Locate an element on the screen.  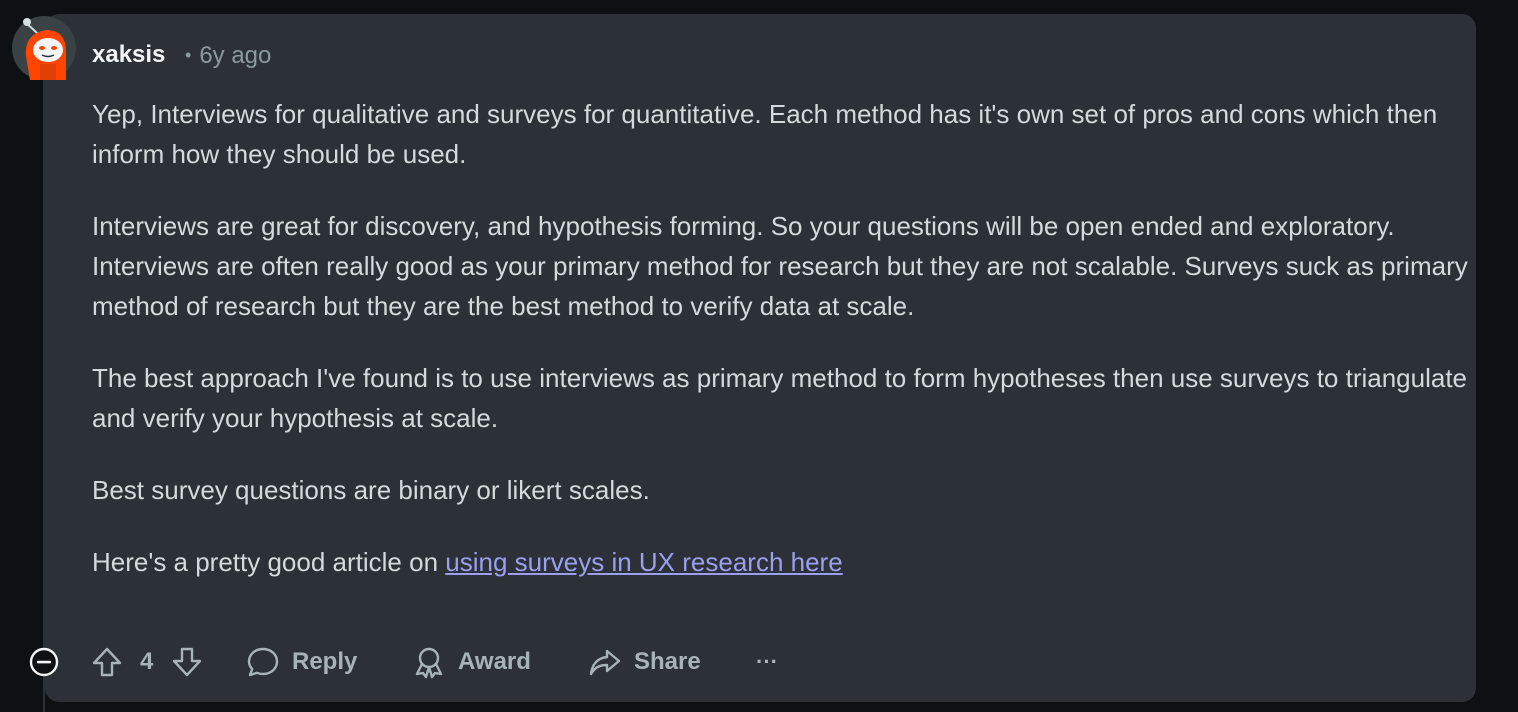
more-options-button: ··· is located at coordinates (767, 662).